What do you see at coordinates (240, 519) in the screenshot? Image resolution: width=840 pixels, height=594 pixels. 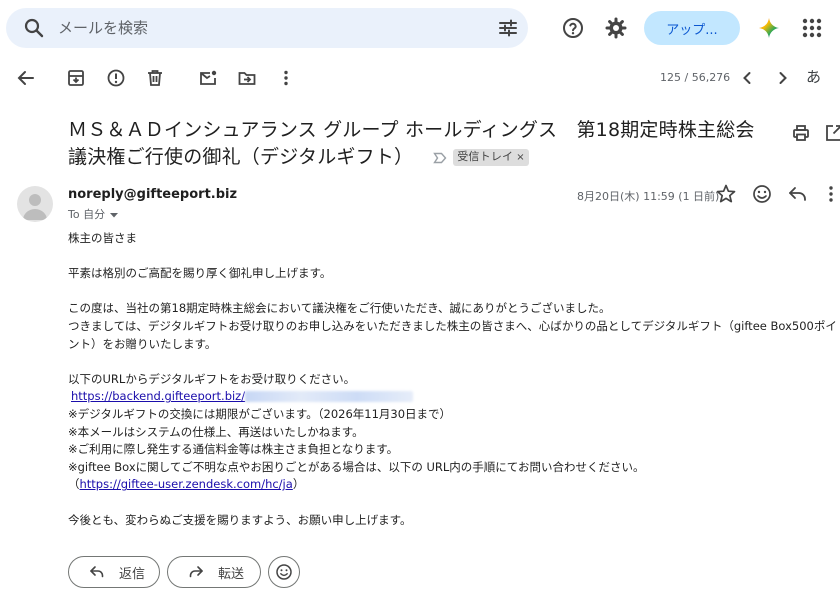 I see `closing: 今後とも、変わらぬご支援を賜りますよう、お願い申し上げます。` at bounding box center [240, 519].